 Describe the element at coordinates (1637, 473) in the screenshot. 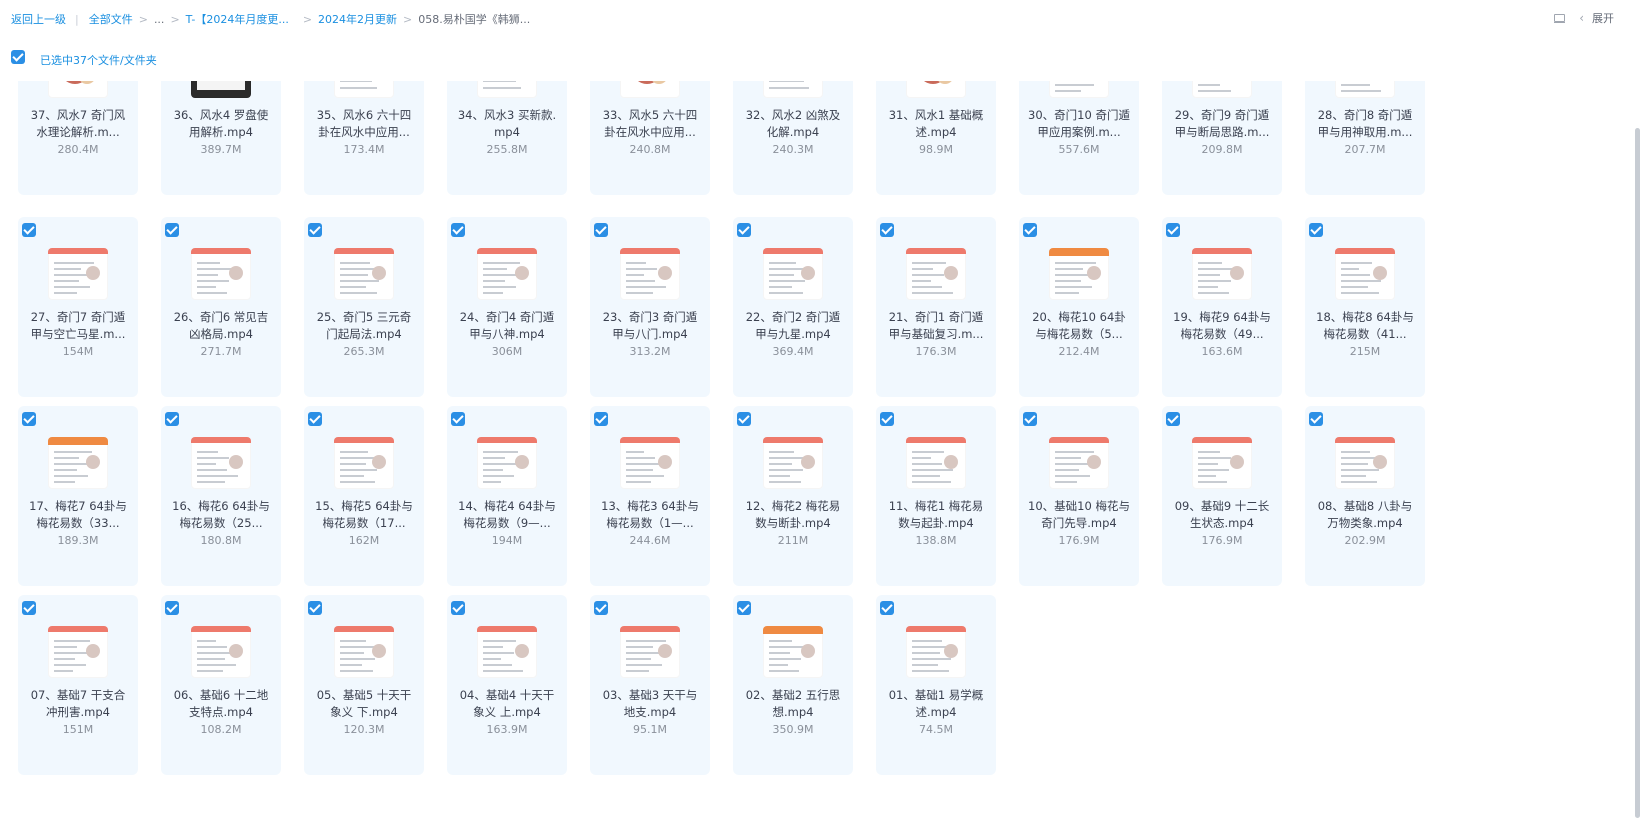

I see `vertical-scrollbar` at that location.